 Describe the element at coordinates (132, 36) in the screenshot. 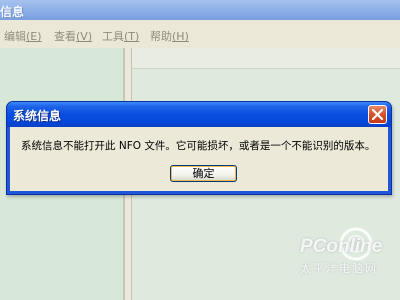

I see `menu-item-tools-mnemonic: (T)` at that location.